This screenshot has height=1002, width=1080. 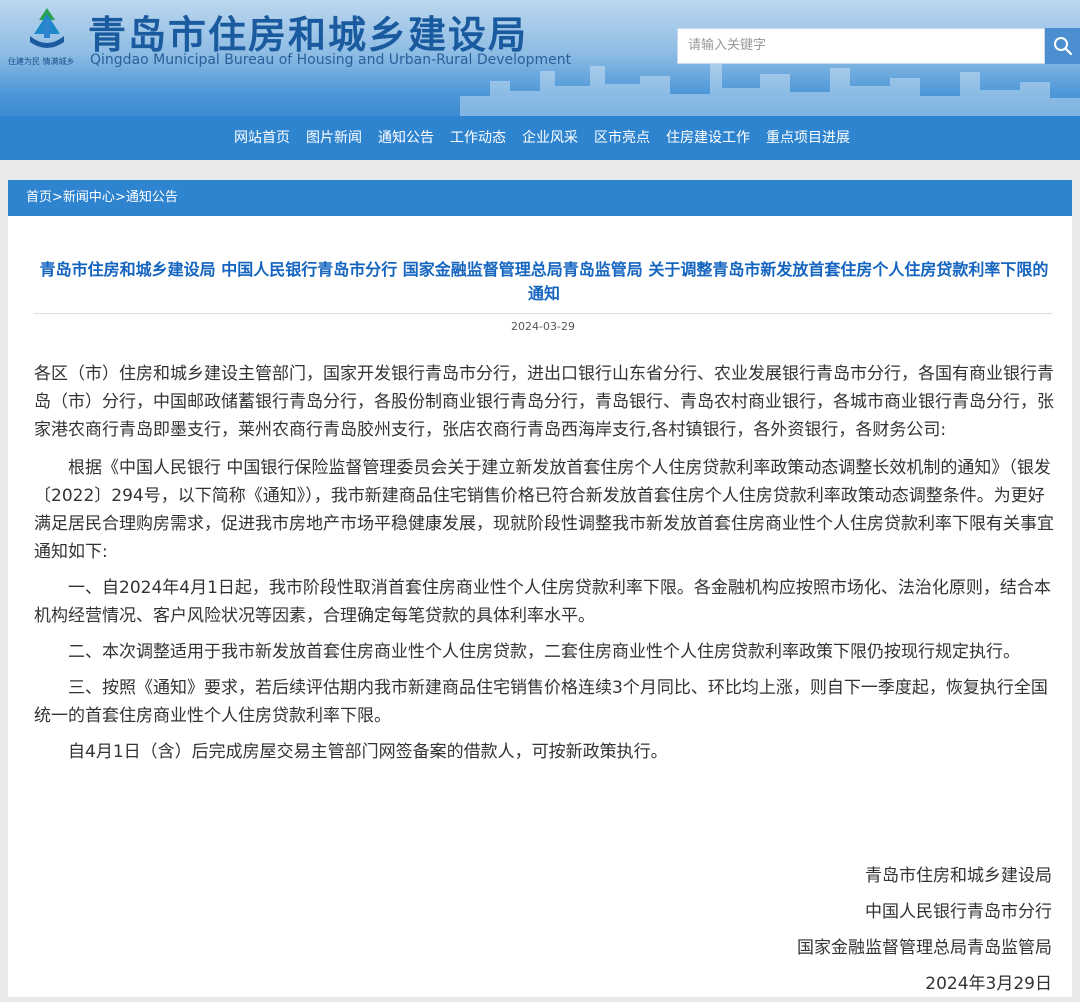 I want to click on article-paragraph: 自4月1日（含）后完成房屋交易主管部门网签备案的借款人，可按新政策执行。, so click(x=368, y=752).